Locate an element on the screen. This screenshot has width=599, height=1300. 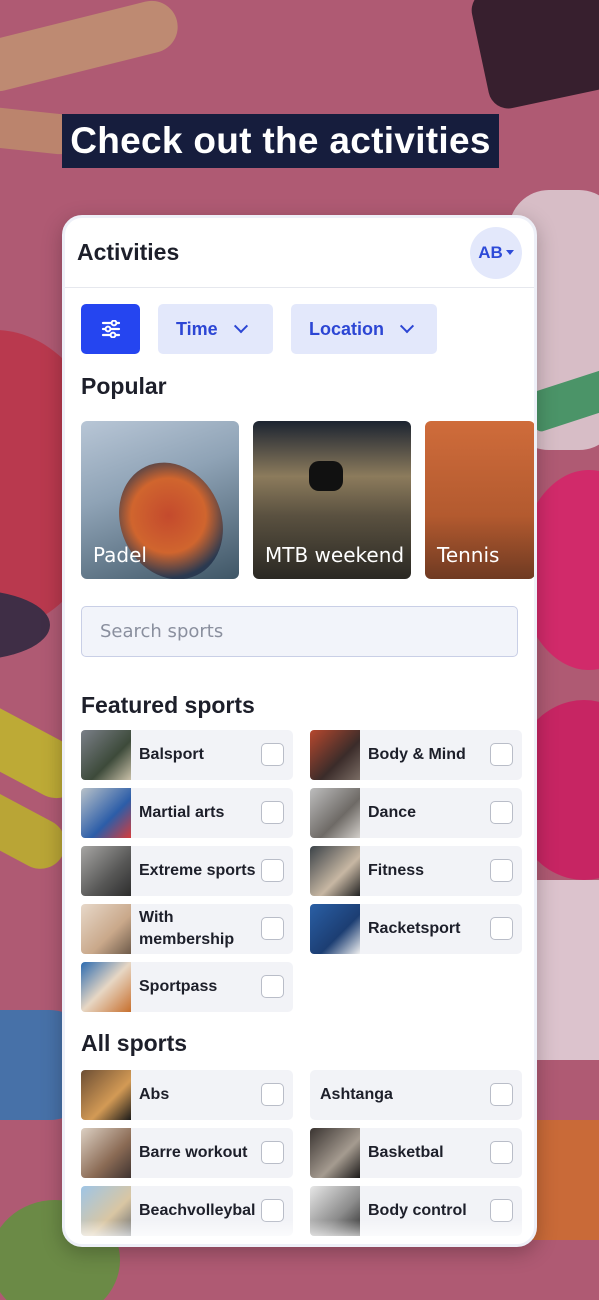
sport-label: Extreme sports is located at coordinates (197, 871).